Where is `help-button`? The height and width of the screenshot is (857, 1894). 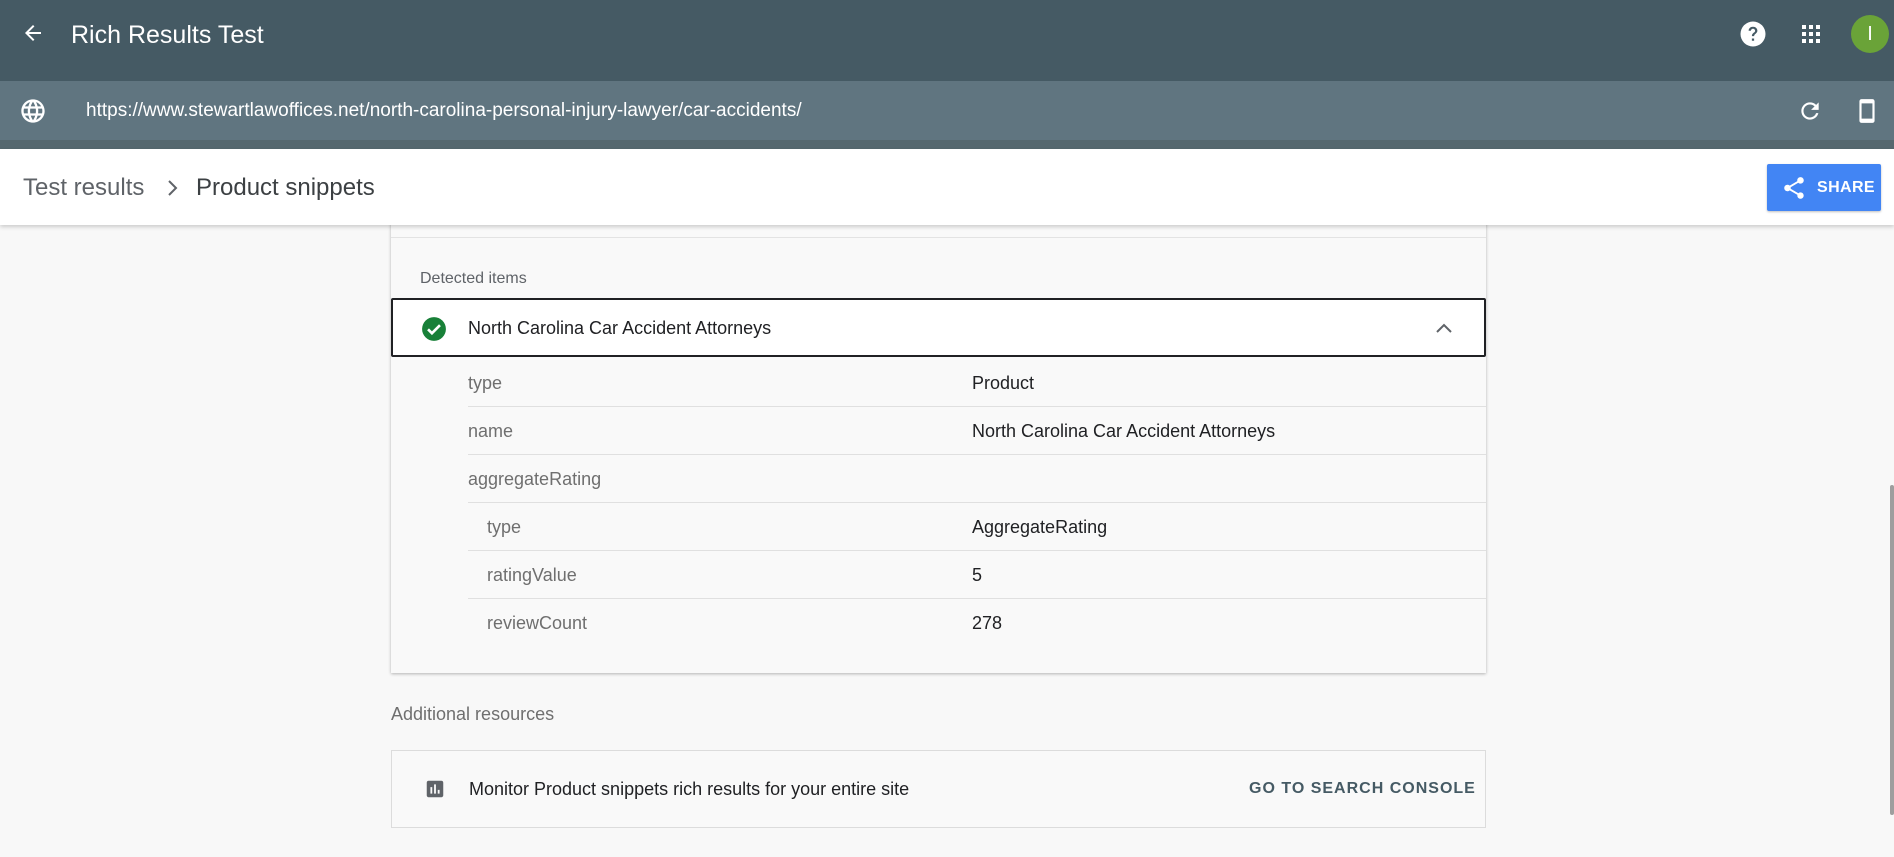 help-button is located at coordinates (1753, 34).